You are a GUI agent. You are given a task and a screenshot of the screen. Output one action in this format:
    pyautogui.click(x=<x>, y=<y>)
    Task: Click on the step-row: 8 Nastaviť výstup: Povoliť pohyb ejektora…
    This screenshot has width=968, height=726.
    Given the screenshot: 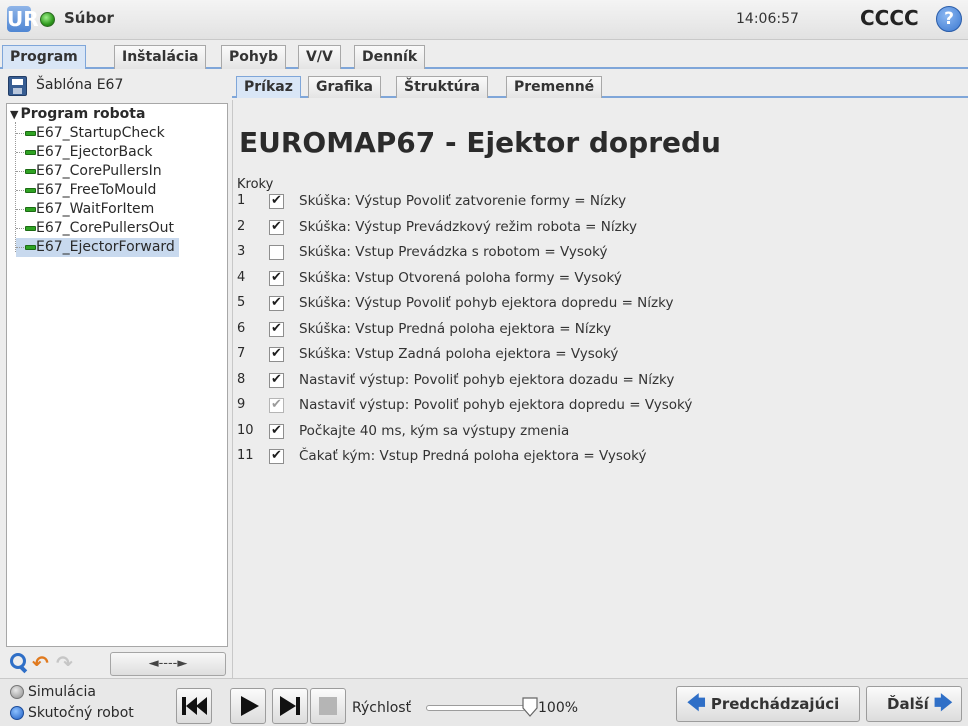 What is the action you would take?
    pyautogui.click(x=597, y=380)
    